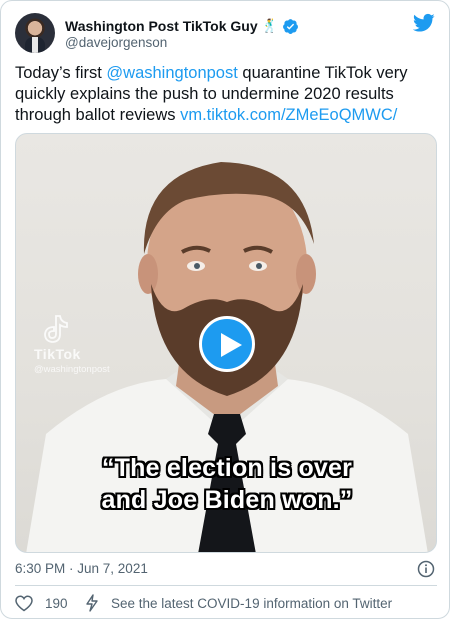  I want to click on dancer-emoji: 🕺, so click(269, 25).